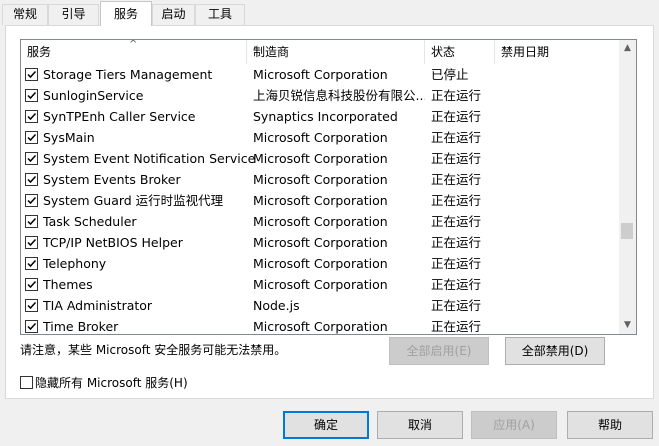  Describe the element at coordinates (220, 14) in the screenshot. I see `tab-tools: 工具` at that location.